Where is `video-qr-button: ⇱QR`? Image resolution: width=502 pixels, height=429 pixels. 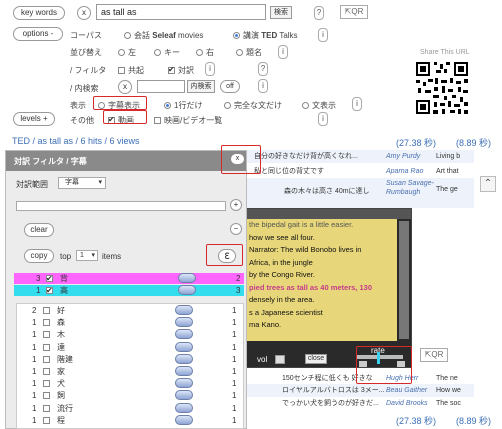 video-qr-button: ⇱QR is located at coordinates (434, 355).